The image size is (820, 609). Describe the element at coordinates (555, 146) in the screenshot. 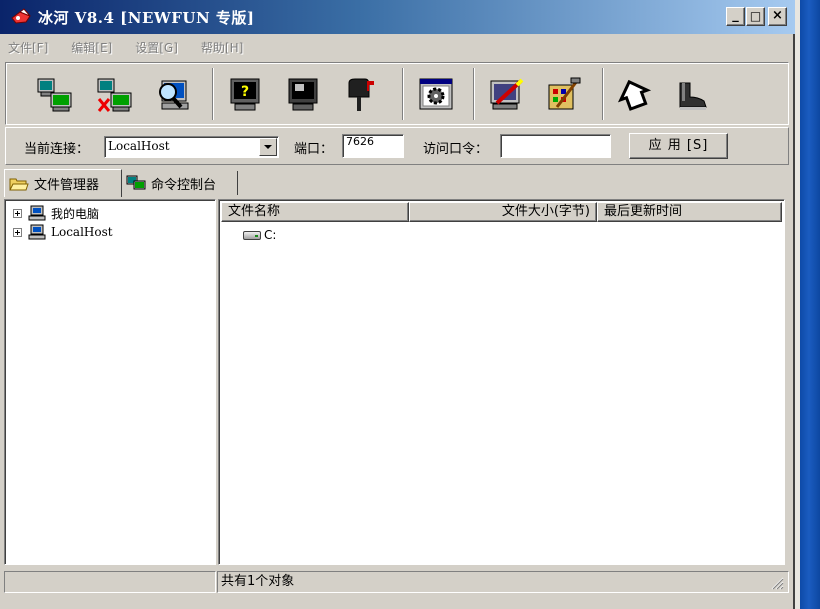

I see `password-input` at that location.